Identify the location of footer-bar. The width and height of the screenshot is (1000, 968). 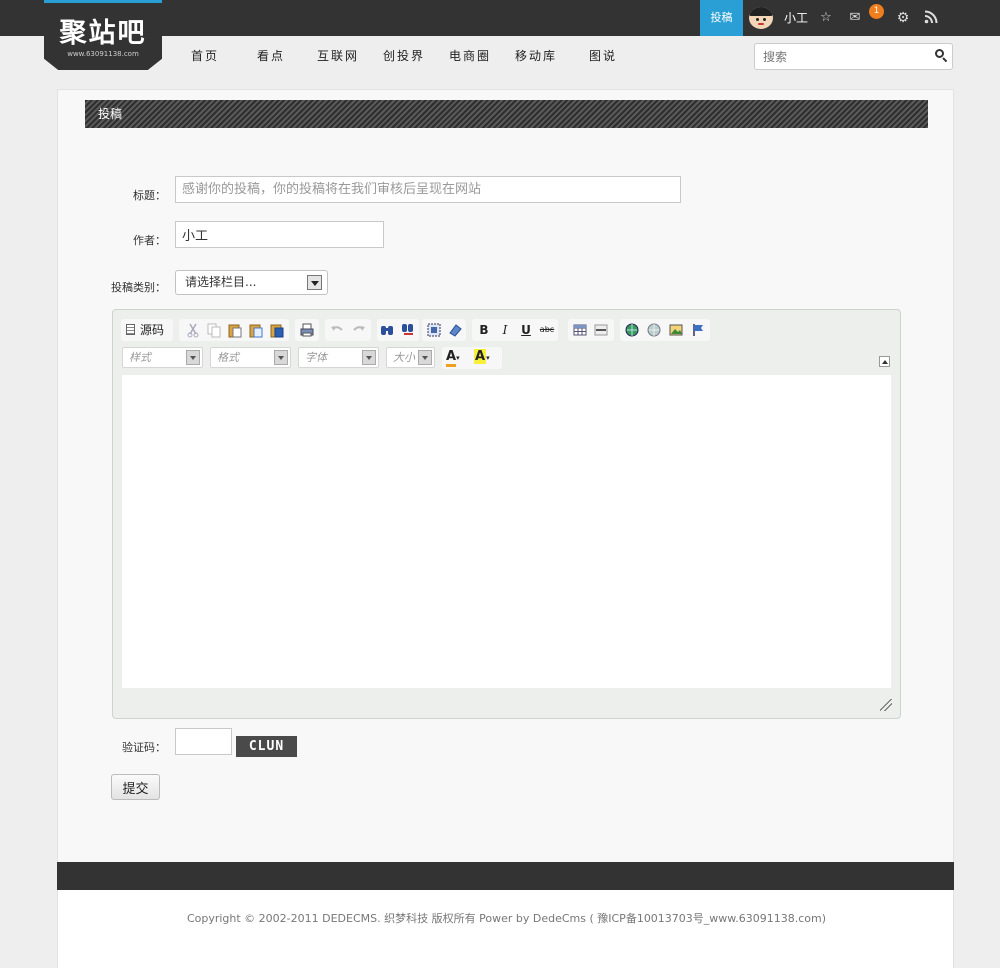
(505, 876).